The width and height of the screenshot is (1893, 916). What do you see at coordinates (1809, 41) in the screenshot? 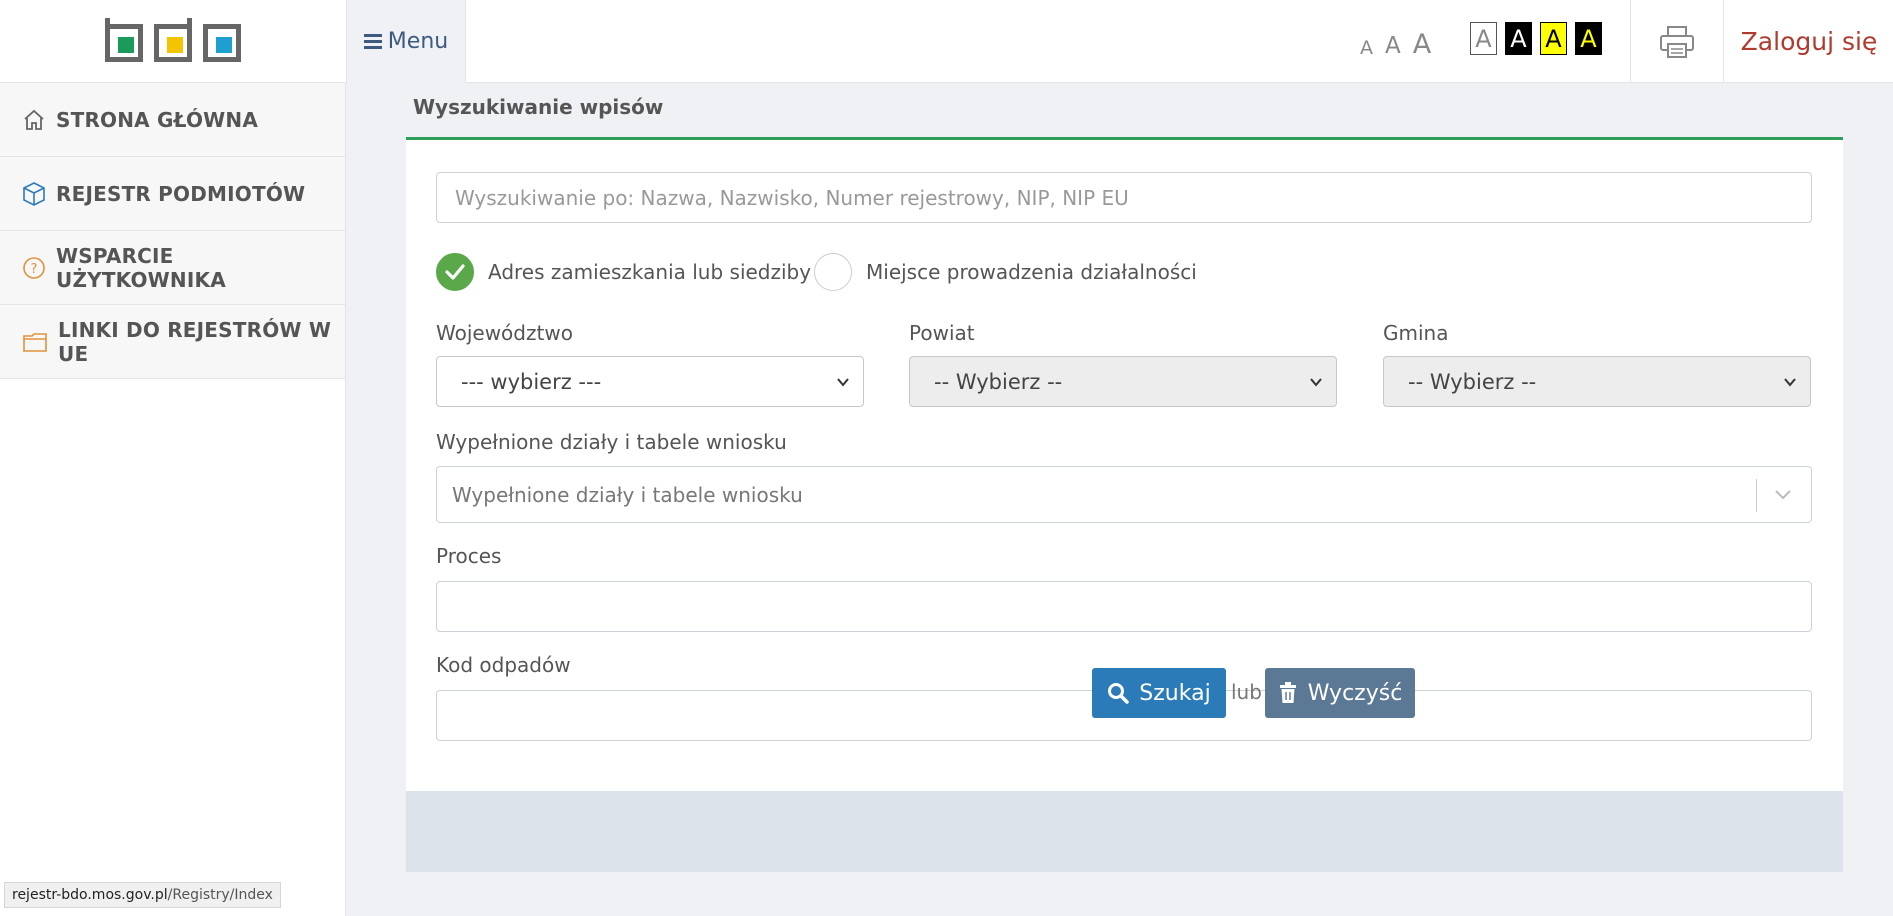
I see `login-link: Zaloguj się` at bounding box center [1809, 41].